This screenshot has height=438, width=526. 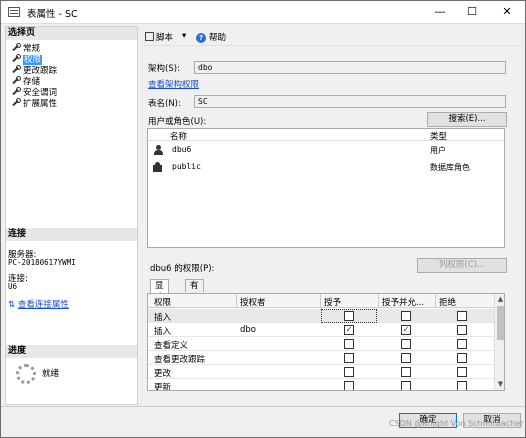 What do you see at coordinates (406, 330) in the screenshot?
I see `with-grant-checkbox: ✓` at bounding box center [406, 330].